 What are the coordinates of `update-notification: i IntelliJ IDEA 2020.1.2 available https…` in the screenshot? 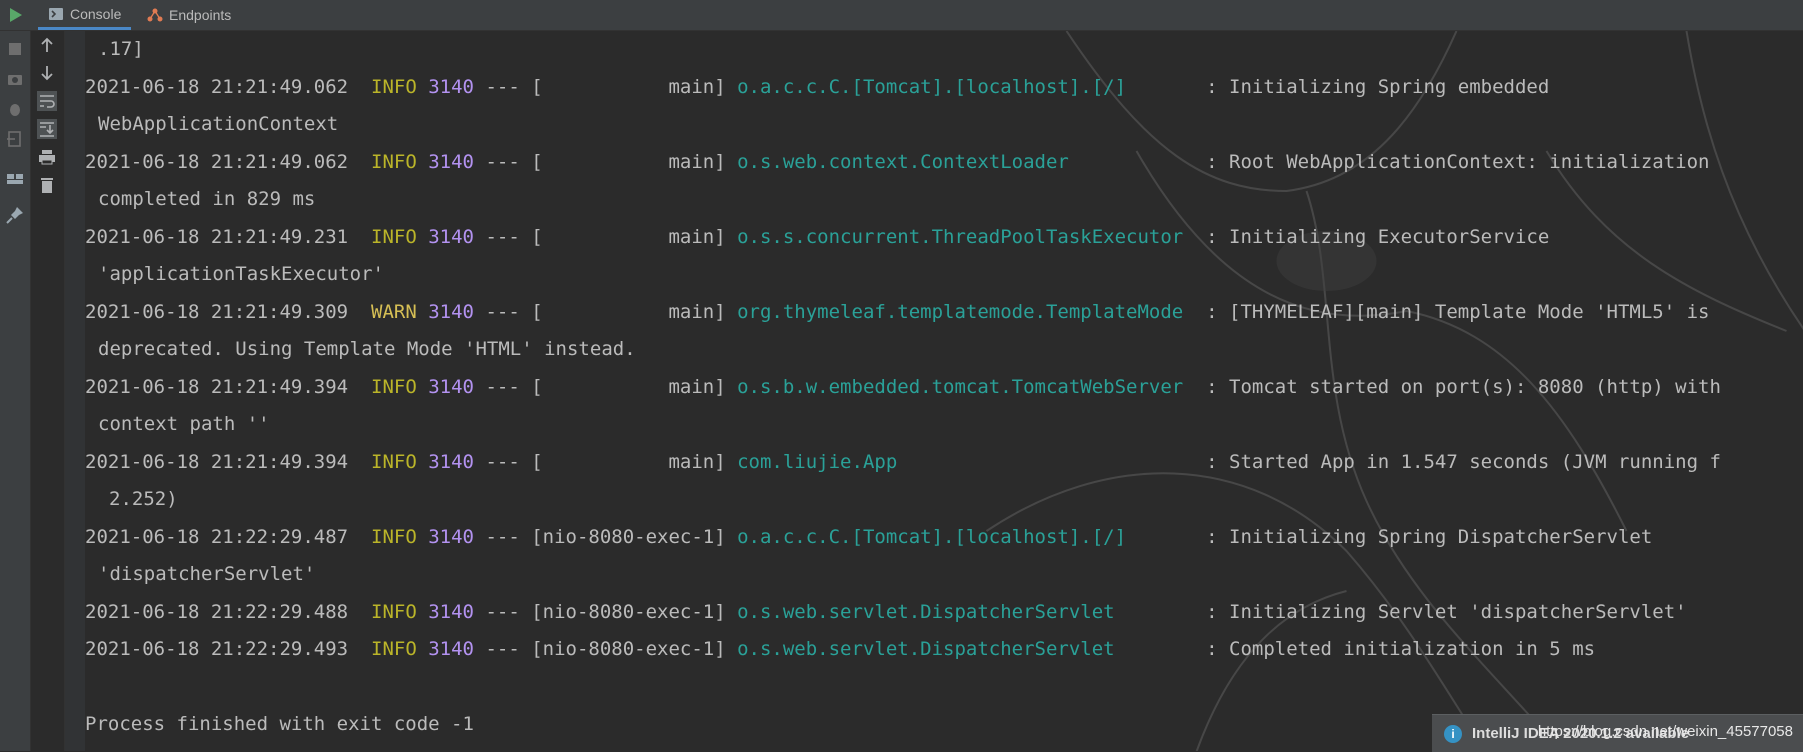 It's located at (1617, 733).